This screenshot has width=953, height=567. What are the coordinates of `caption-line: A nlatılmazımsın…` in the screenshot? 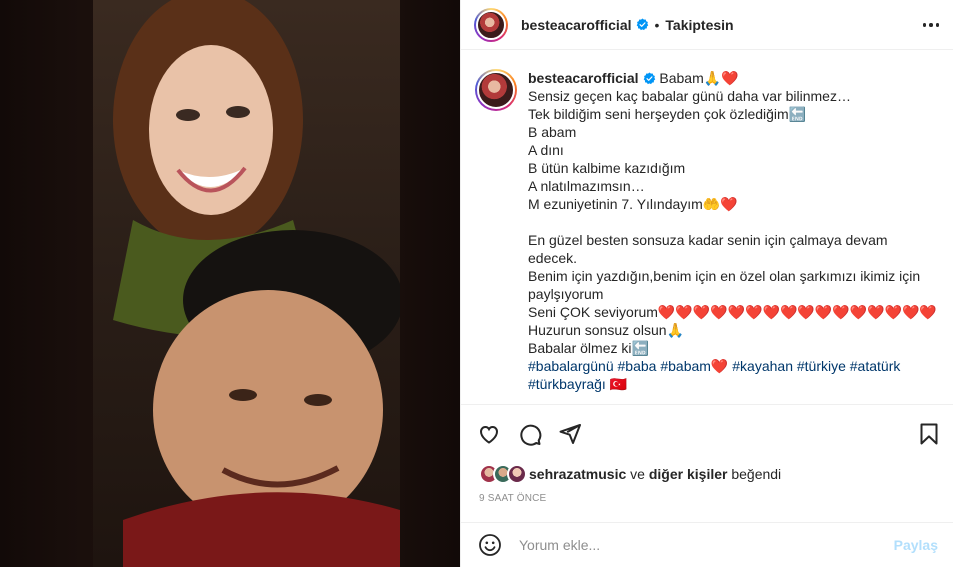 It's located at (586, 186).